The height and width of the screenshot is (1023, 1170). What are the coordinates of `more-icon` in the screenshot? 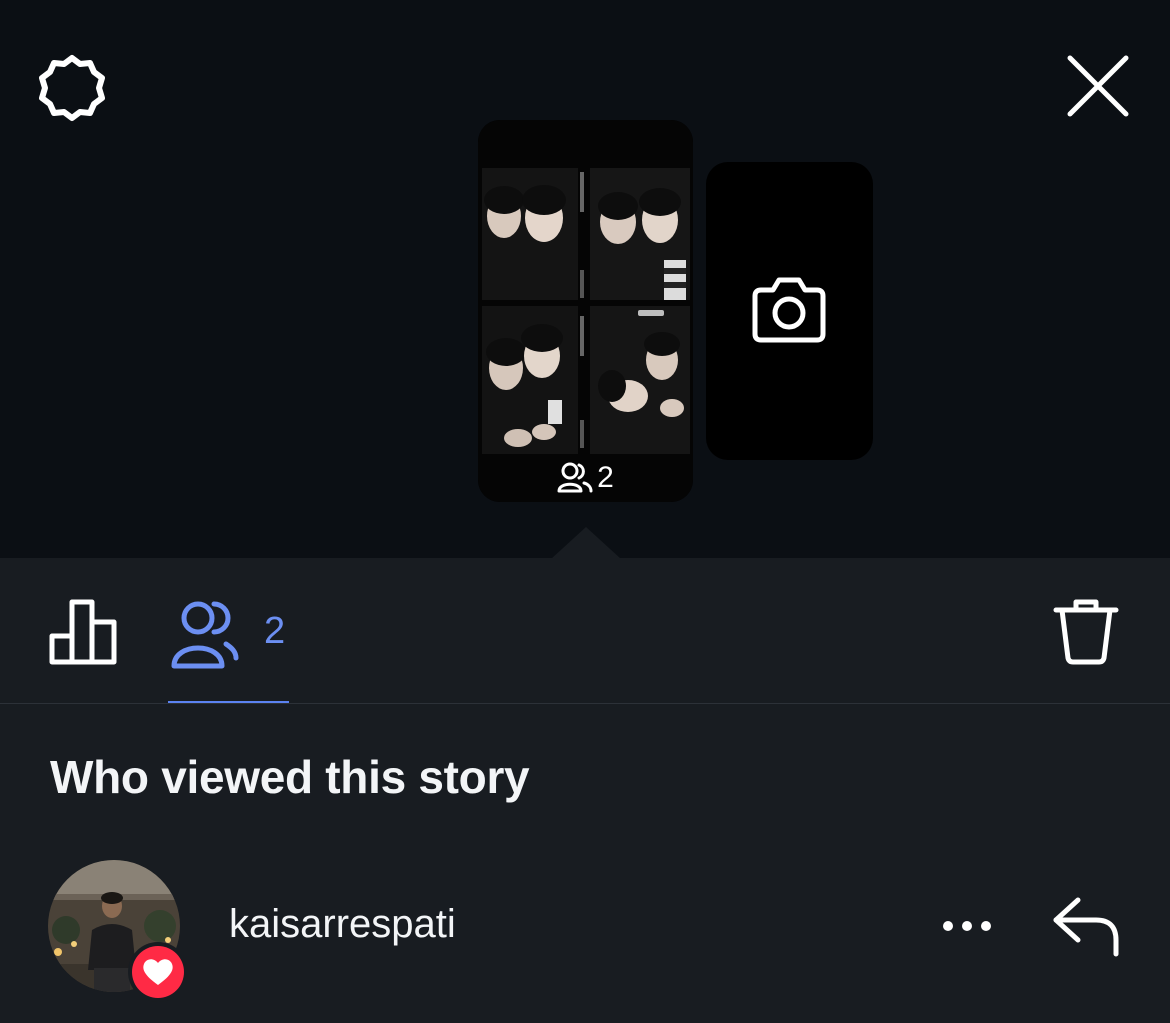 It's located at (967, 926).